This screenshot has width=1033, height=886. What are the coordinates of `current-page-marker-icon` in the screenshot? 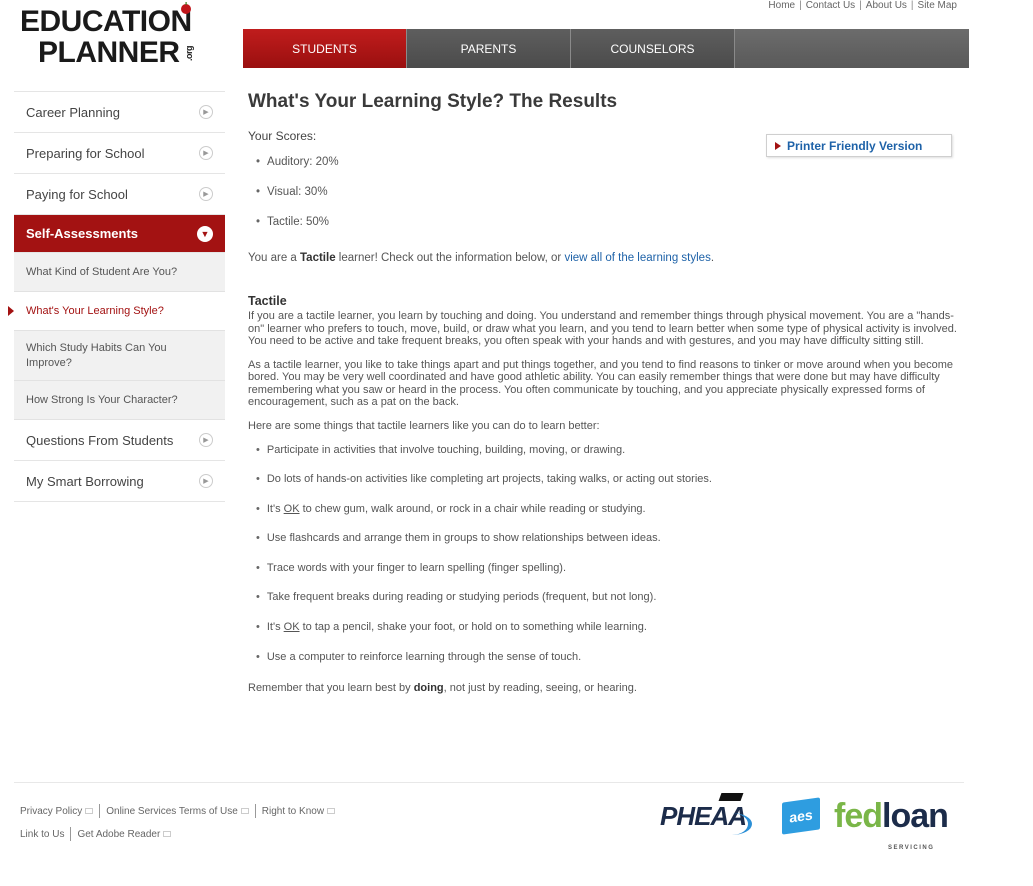 It's located at (11, 311).